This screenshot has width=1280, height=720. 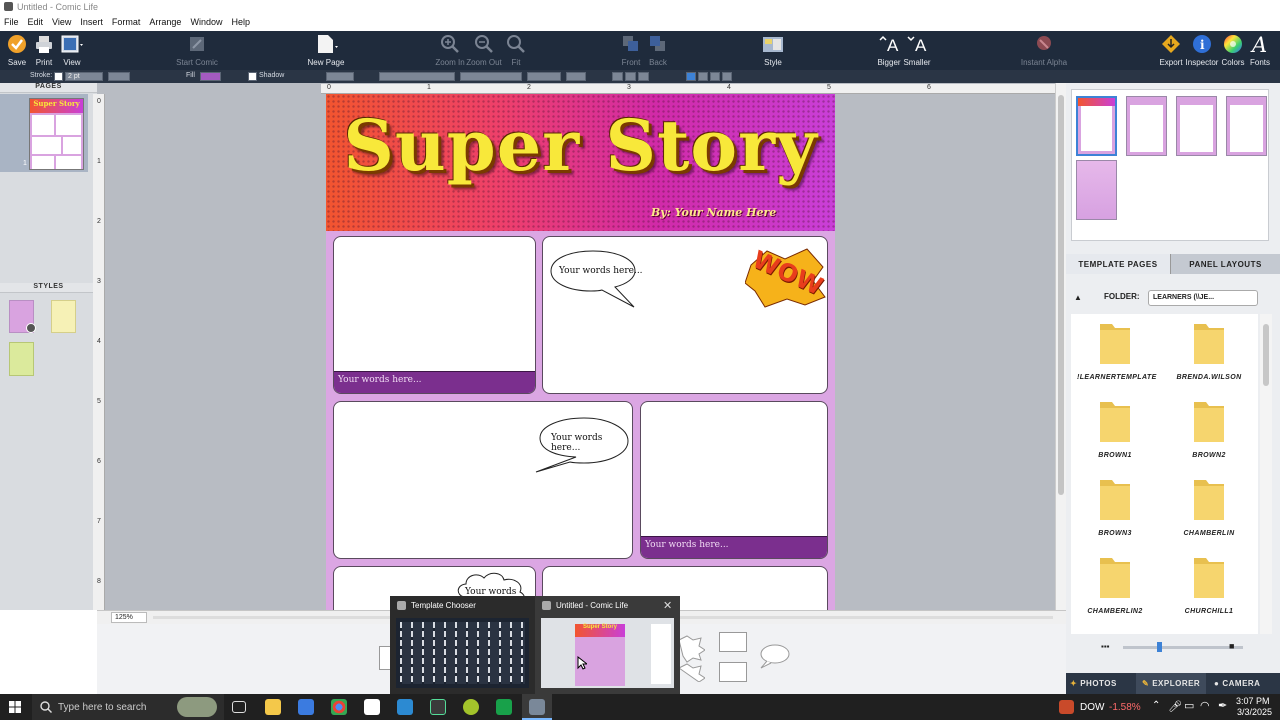 What do you see at coordinates (91, 22) in the screenshot?
I see `menu-insert: Insert` at bounding box center [91, 22].